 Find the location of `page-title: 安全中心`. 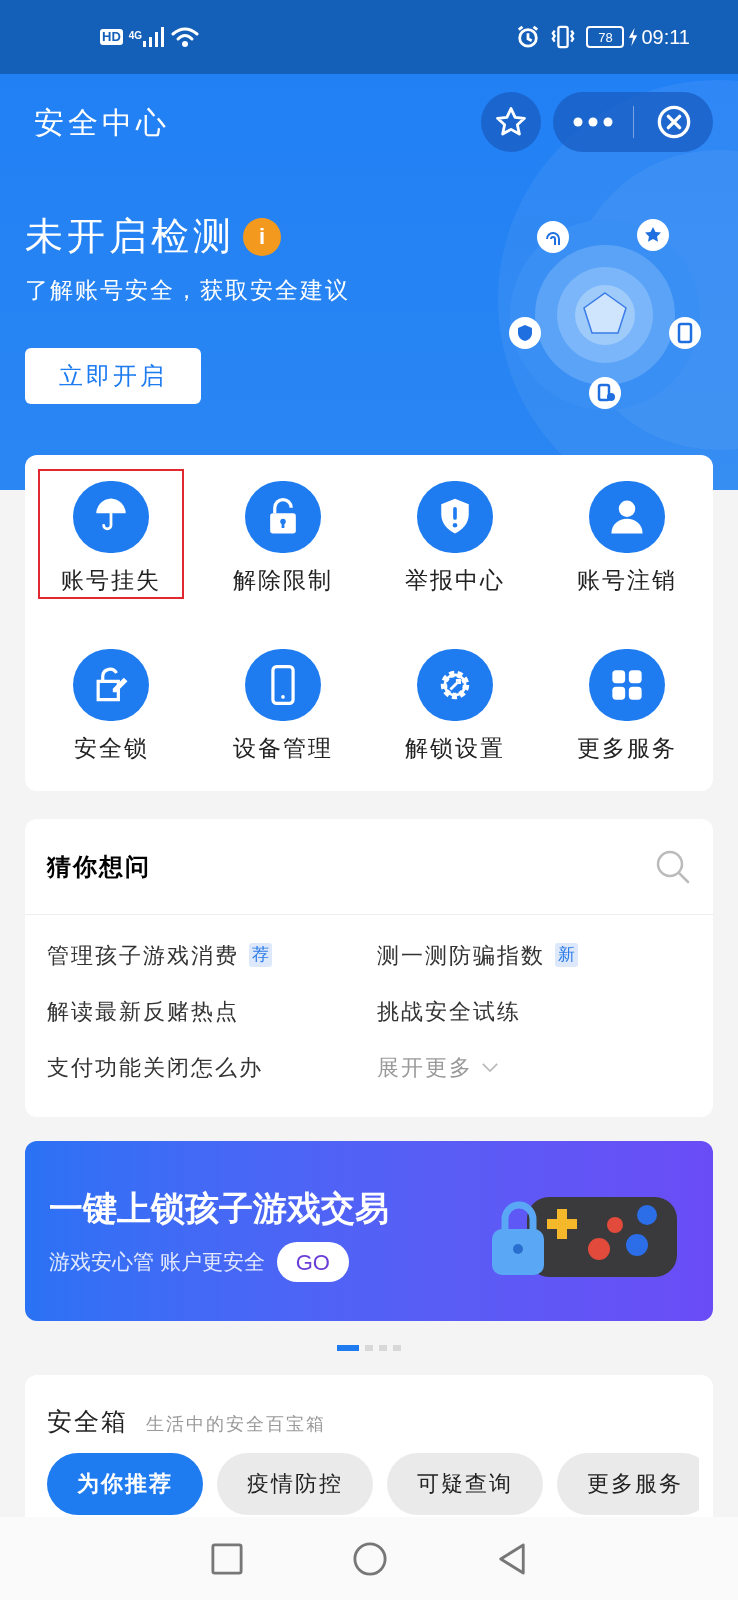

page-title: 安全中心 is located at coordinates (102, 122).